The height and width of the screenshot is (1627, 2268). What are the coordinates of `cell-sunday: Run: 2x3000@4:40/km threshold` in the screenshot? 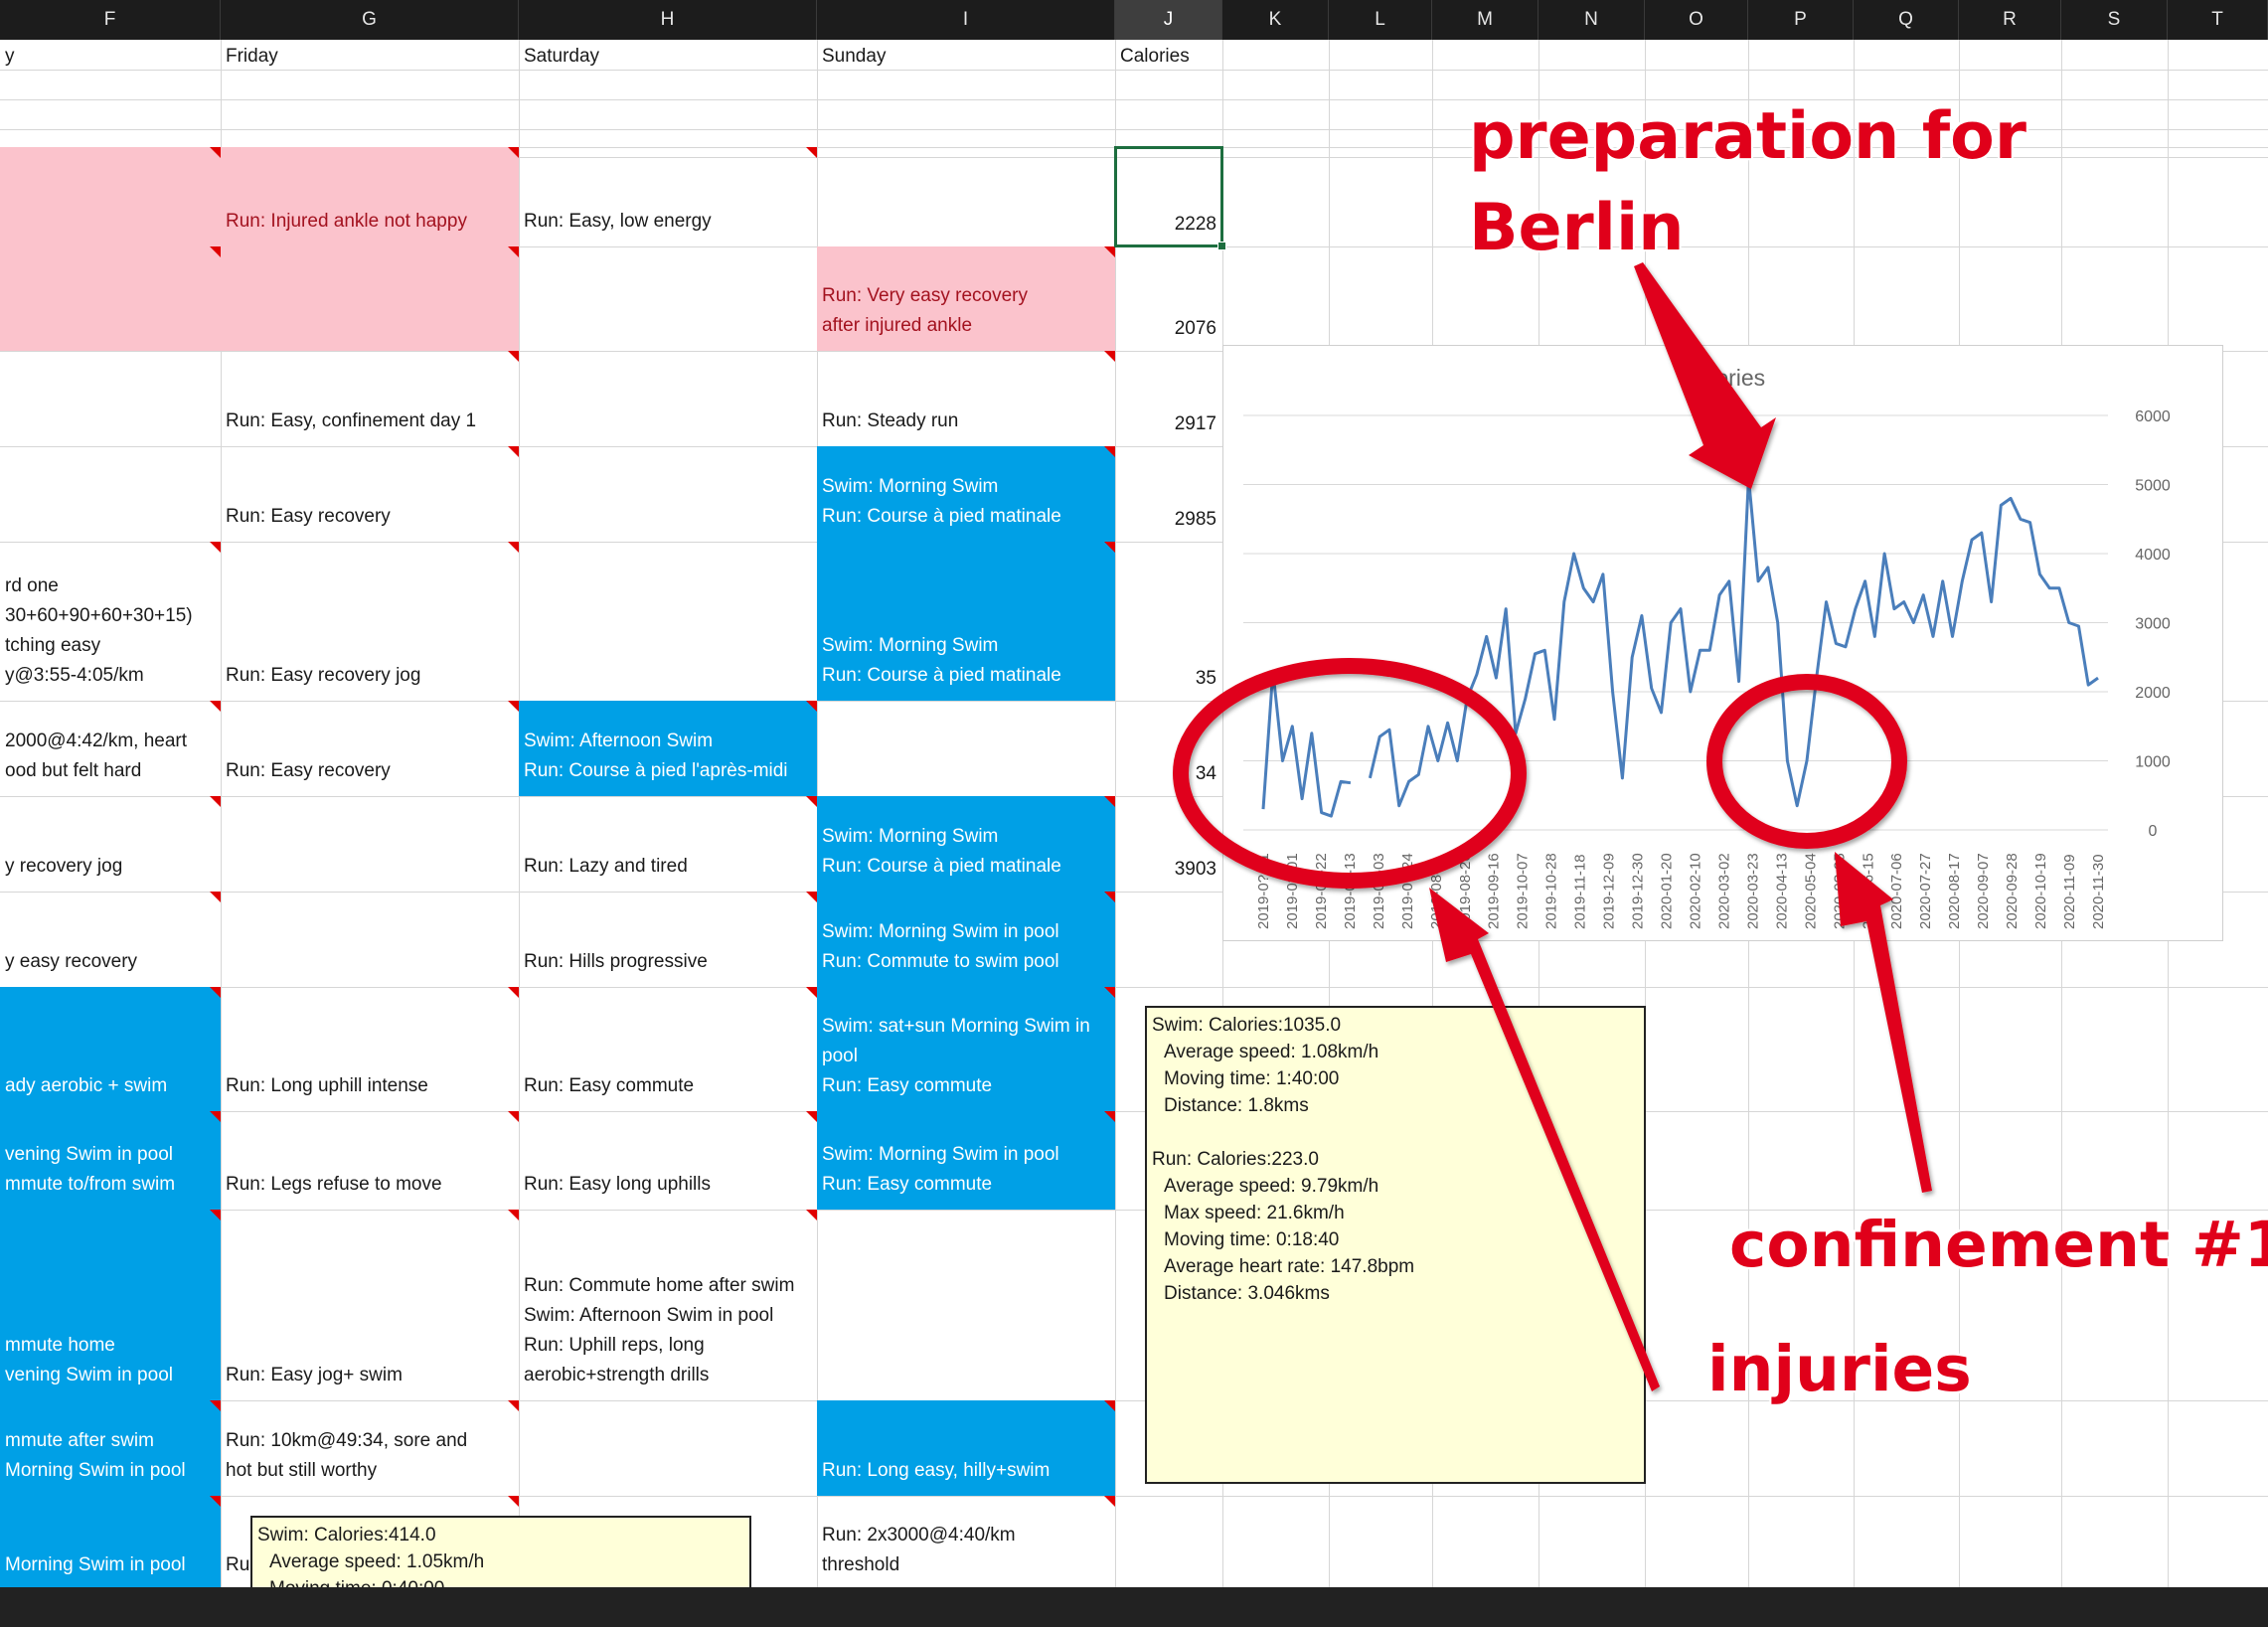 It's located at (966, 1541).